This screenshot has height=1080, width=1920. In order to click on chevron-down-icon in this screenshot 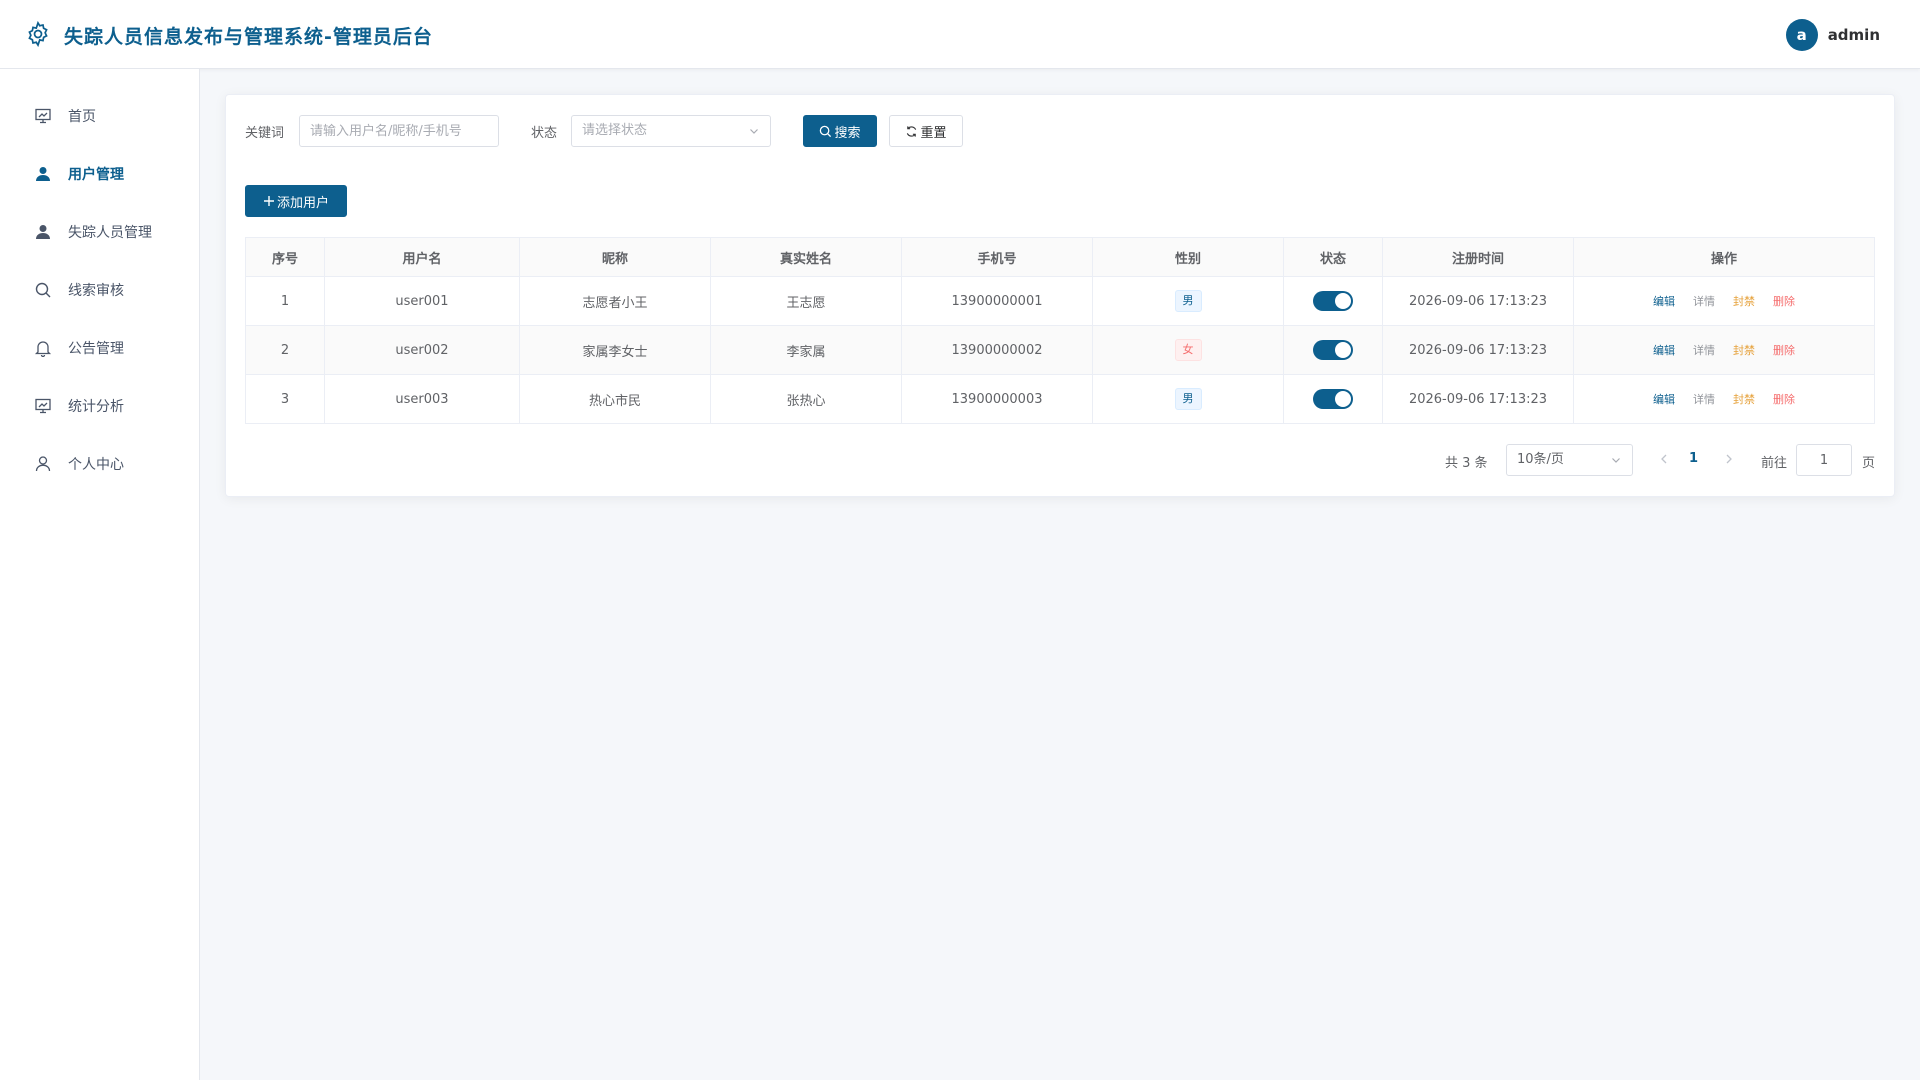, I will do `click(754, 131)`.